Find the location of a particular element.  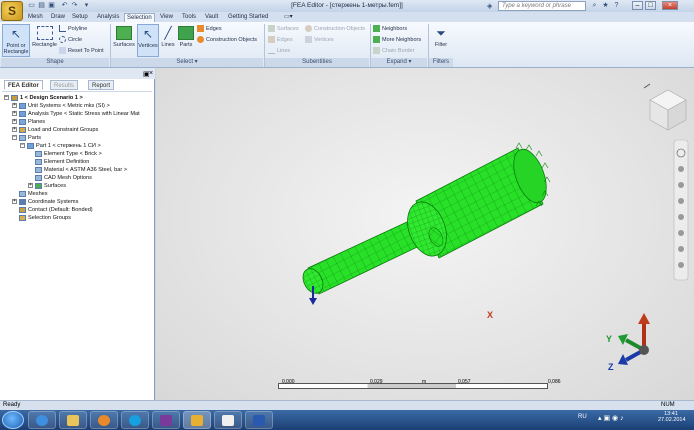

circle-label: Circle is located at coordinates (75, 40).